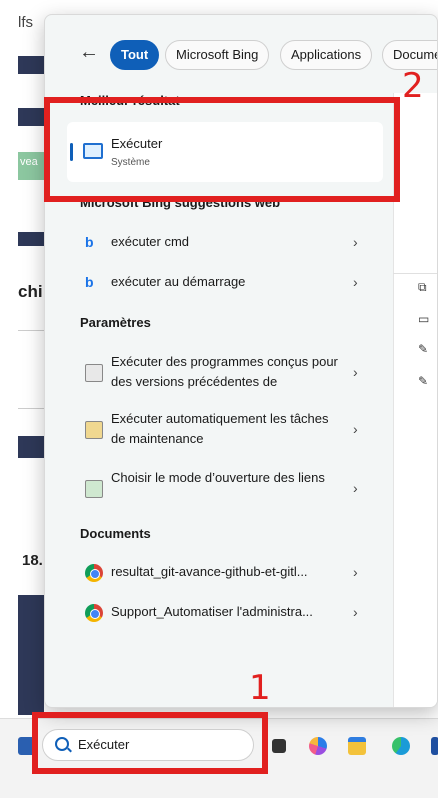 The image size is (438, 798). Describe the element at coordinates (32, 560) in the screenshot. I see `background-text-date: 18.` at that location.